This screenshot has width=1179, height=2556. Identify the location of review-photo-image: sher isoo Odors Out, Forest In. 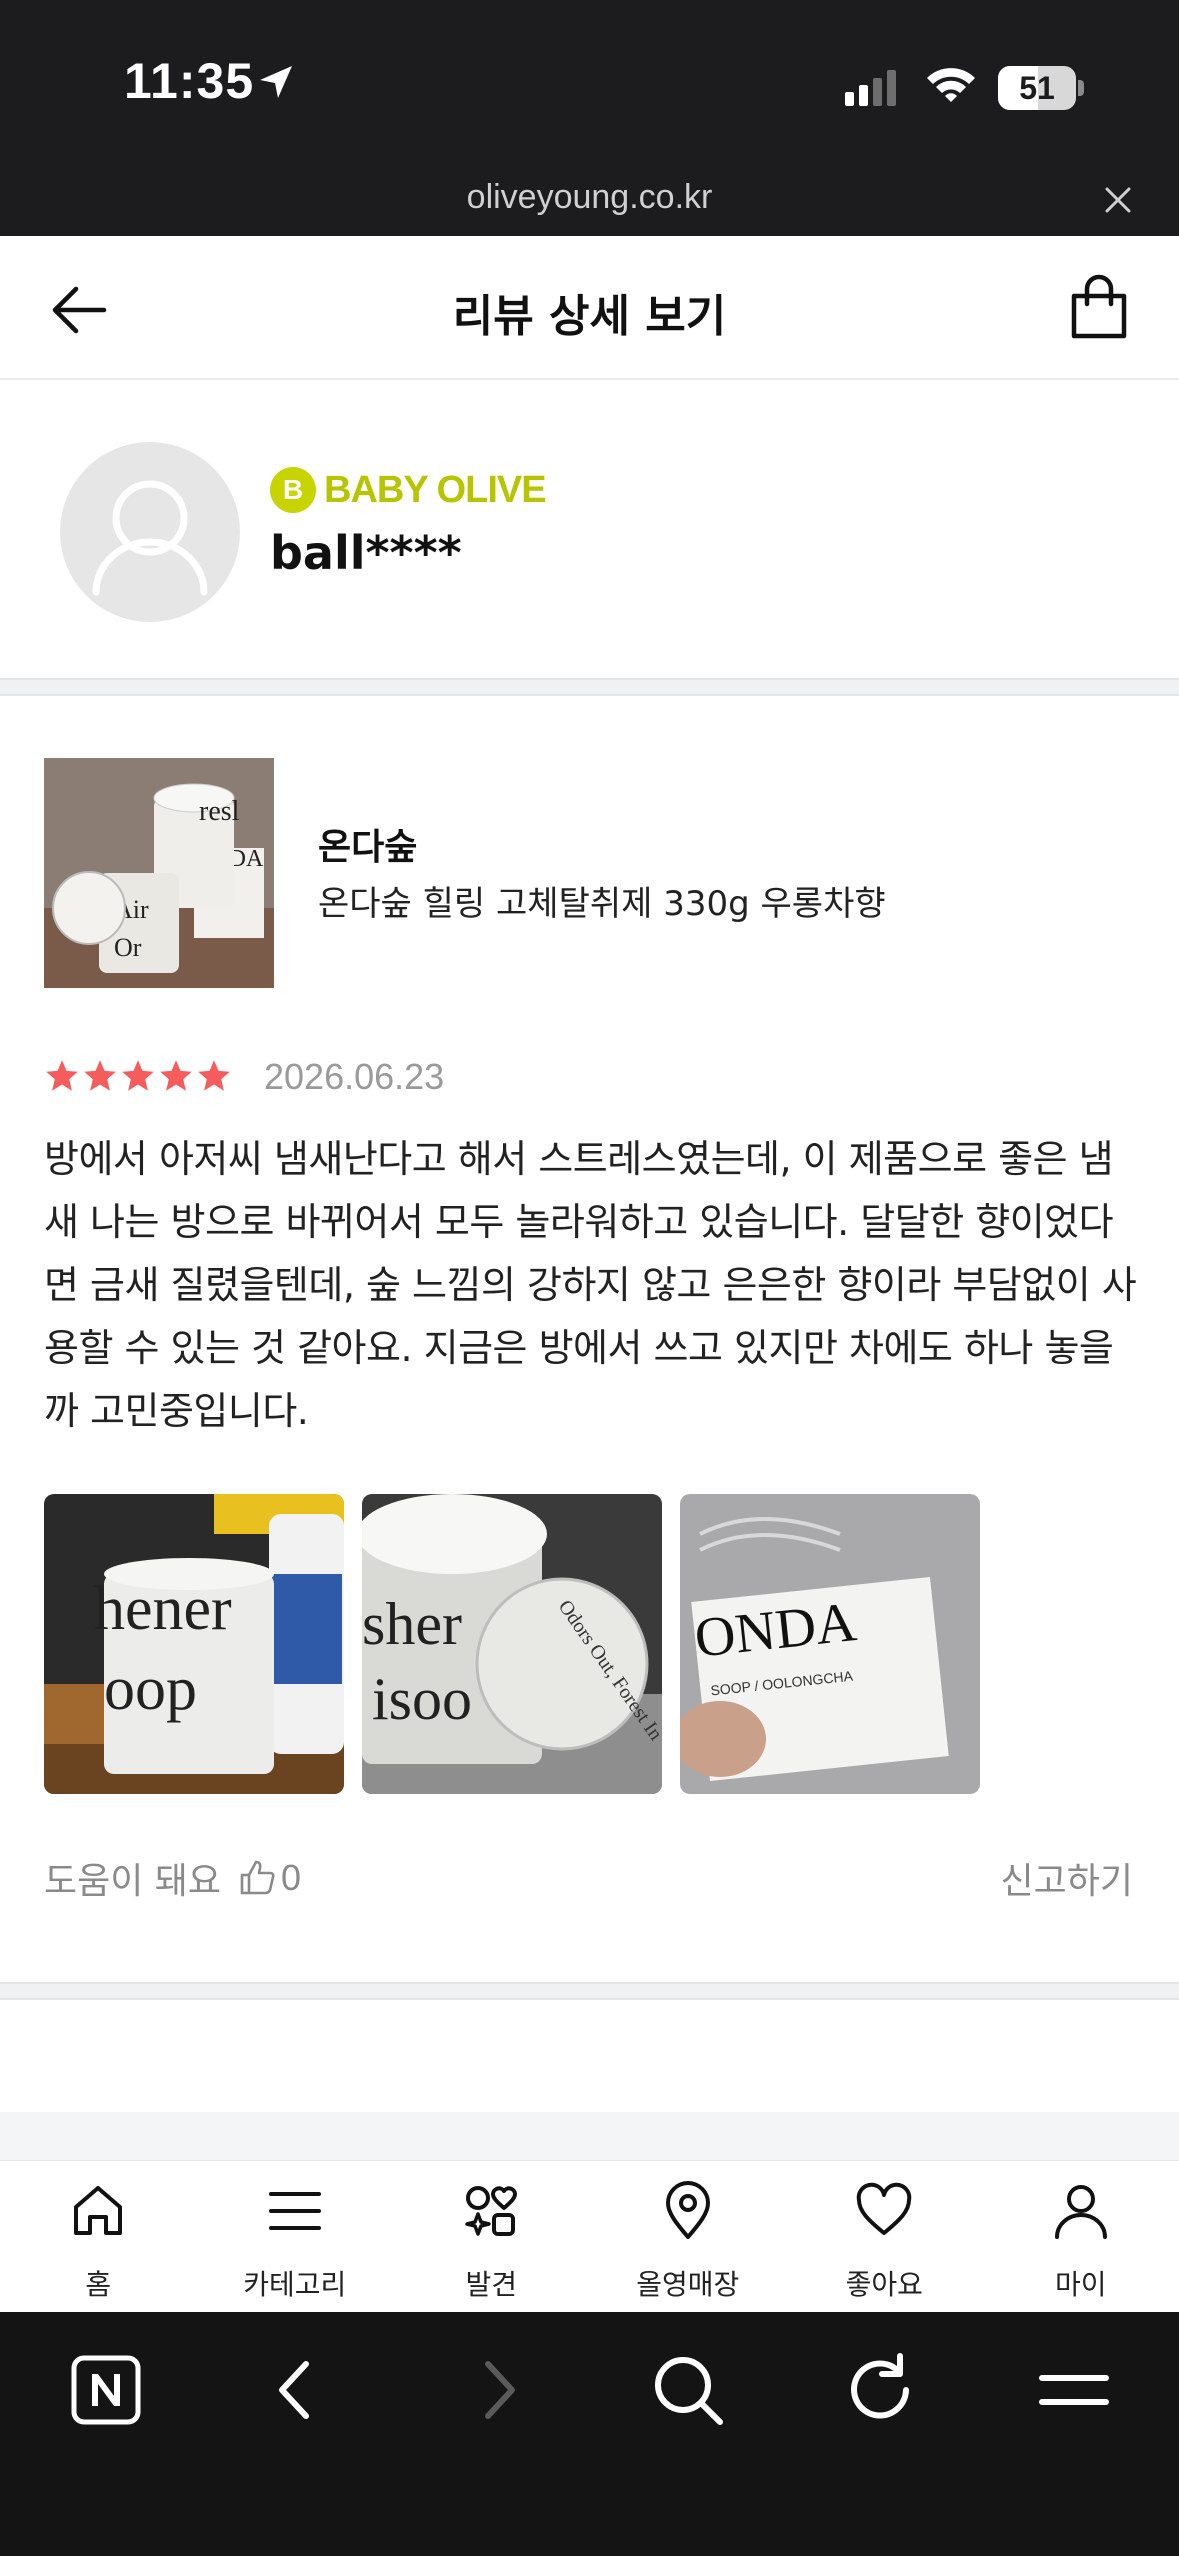
(512, 1644).